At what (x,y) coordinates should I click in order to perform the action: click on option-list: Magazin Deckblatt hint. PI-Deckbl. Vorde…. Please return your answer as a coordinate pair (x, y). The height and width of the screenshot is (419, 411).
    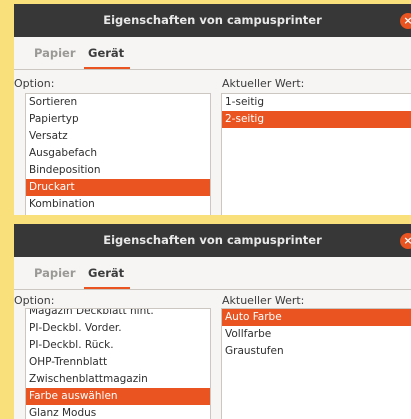
    Looking at the image, I should click on (118, 363).